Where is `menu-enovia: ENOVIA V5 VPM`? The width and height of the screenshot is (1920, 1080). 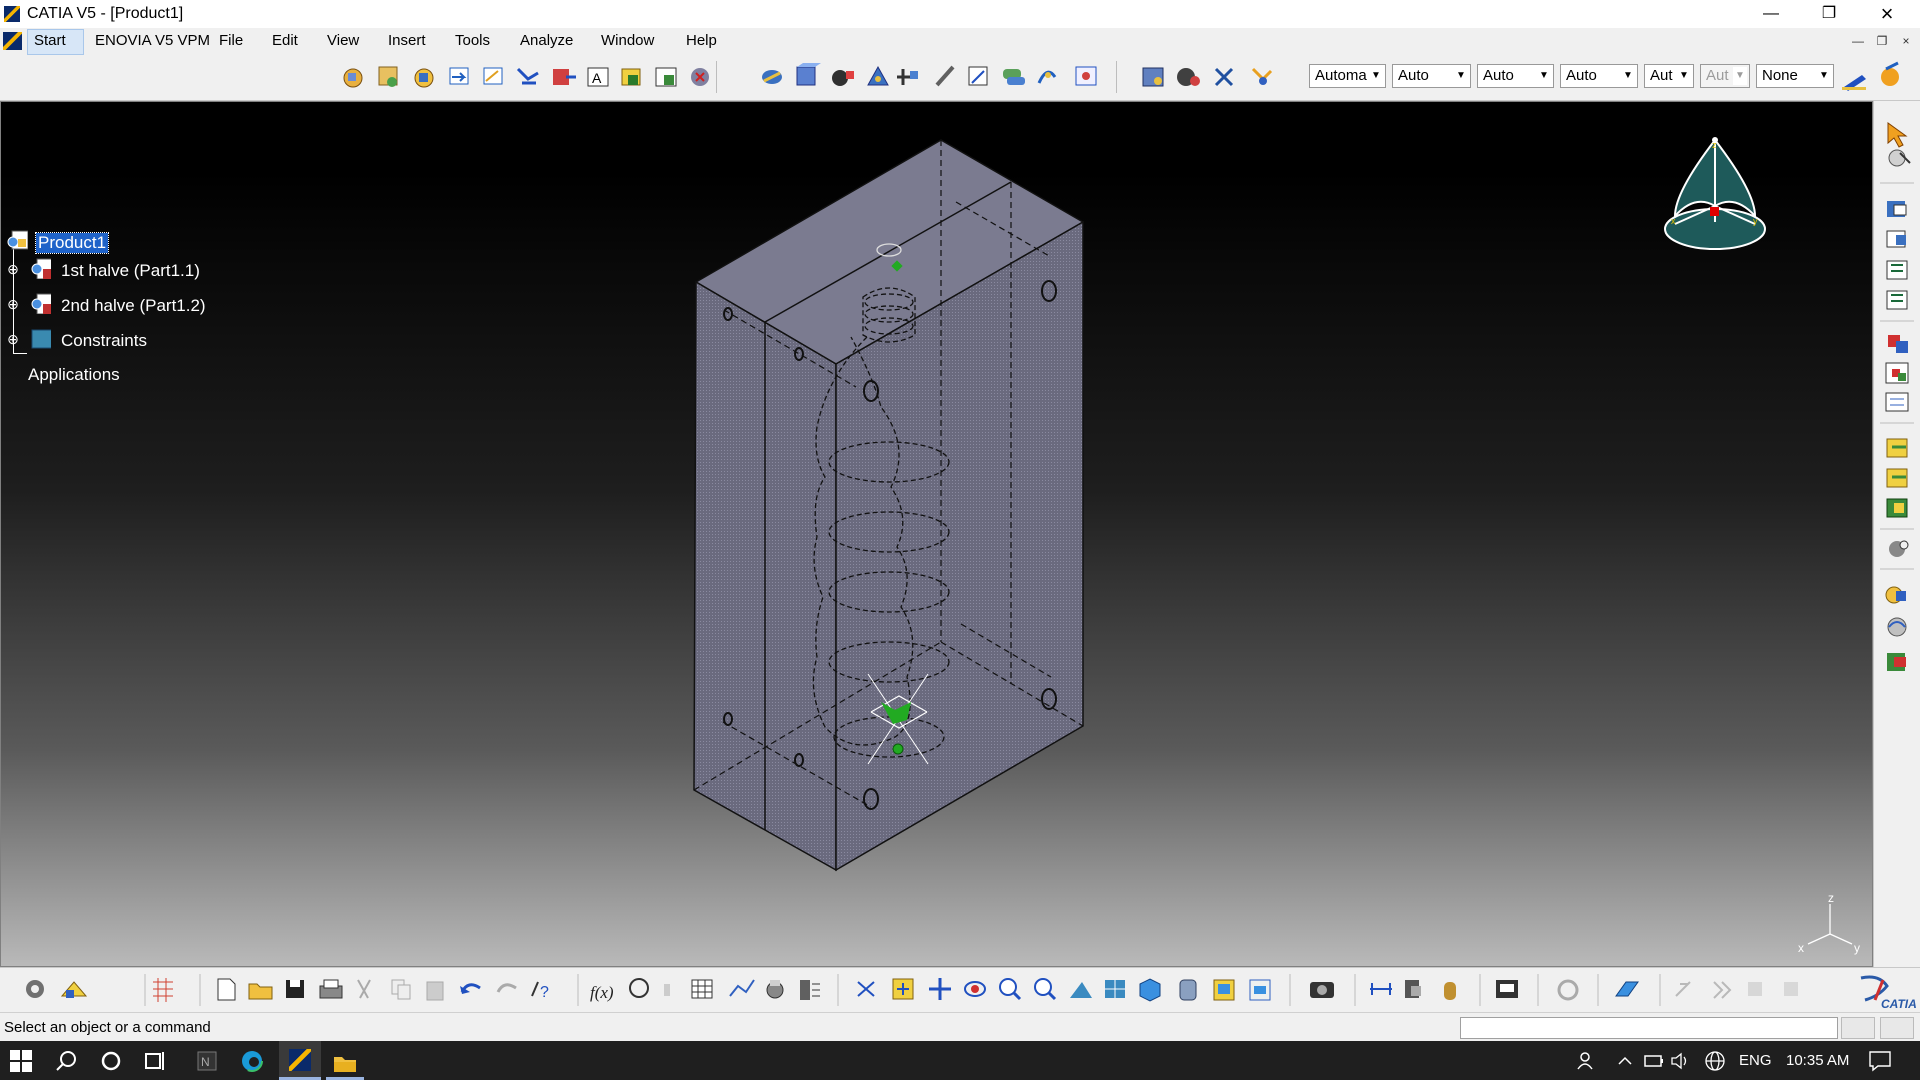
menu-enovia: ENOVIA V5 VPM is located at coordinates (152, 40).